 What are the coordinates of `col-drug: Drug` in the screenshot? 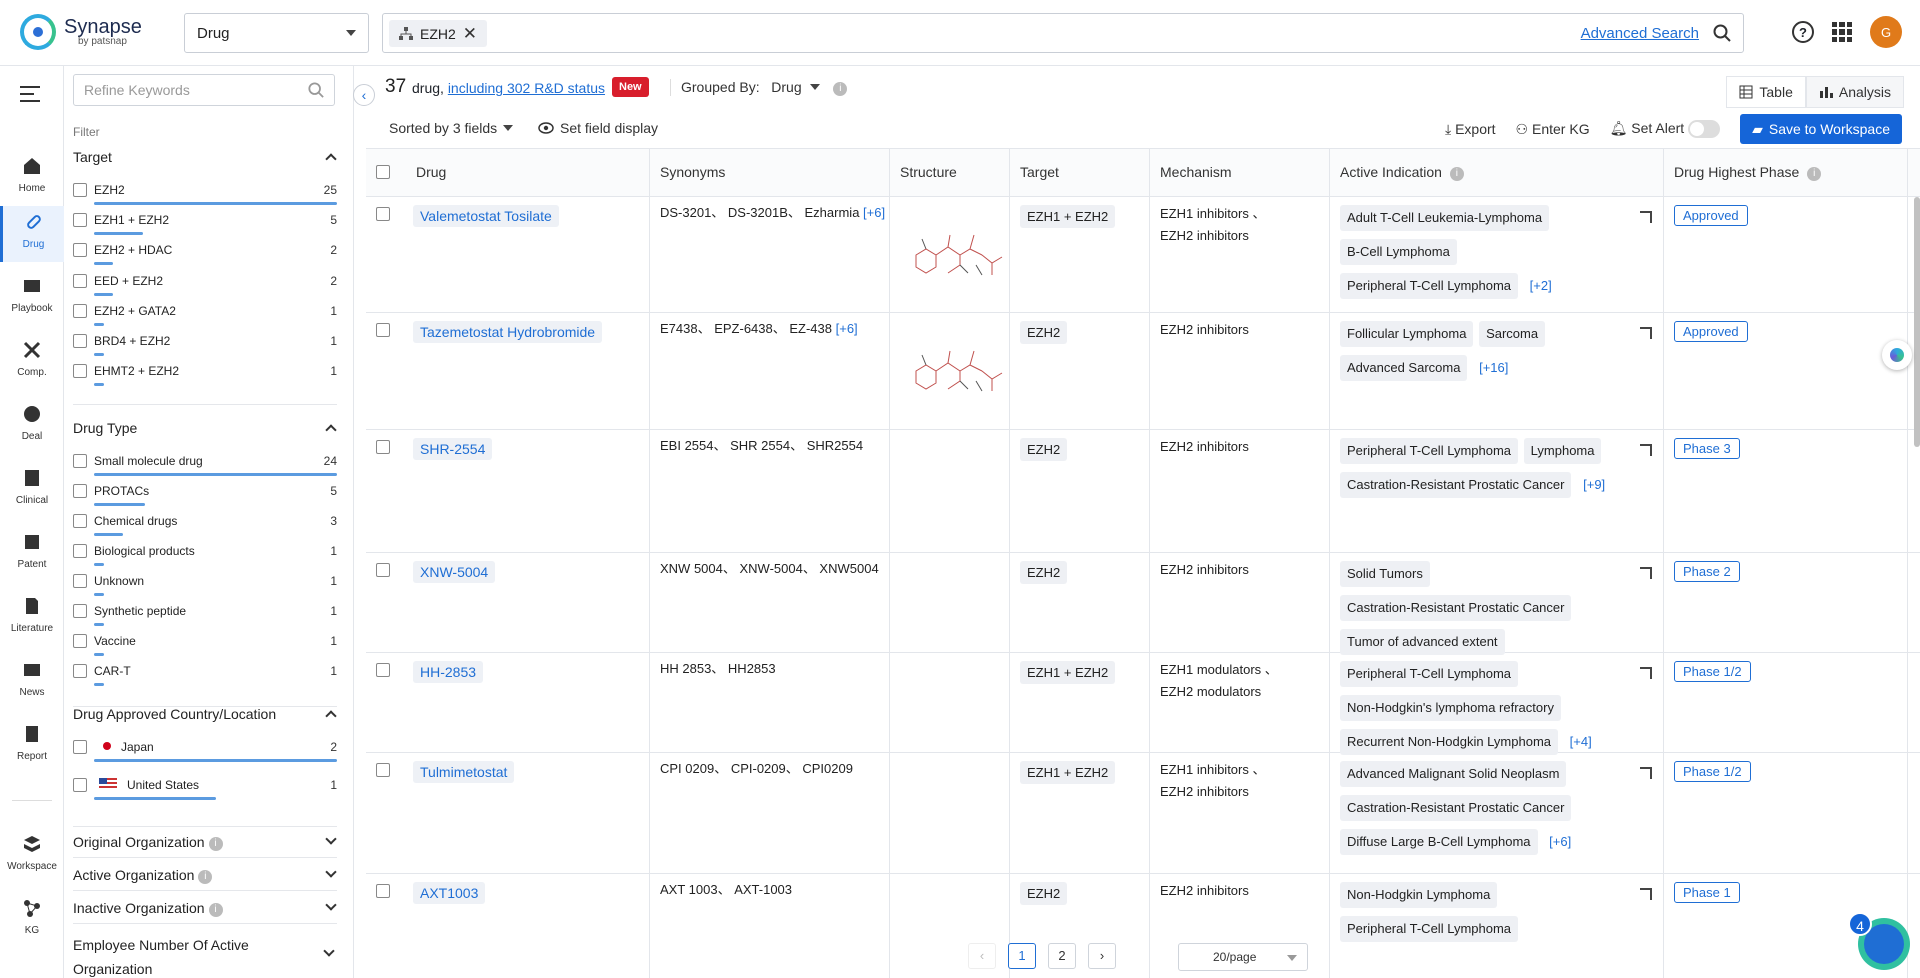 It's located at (431, 172).